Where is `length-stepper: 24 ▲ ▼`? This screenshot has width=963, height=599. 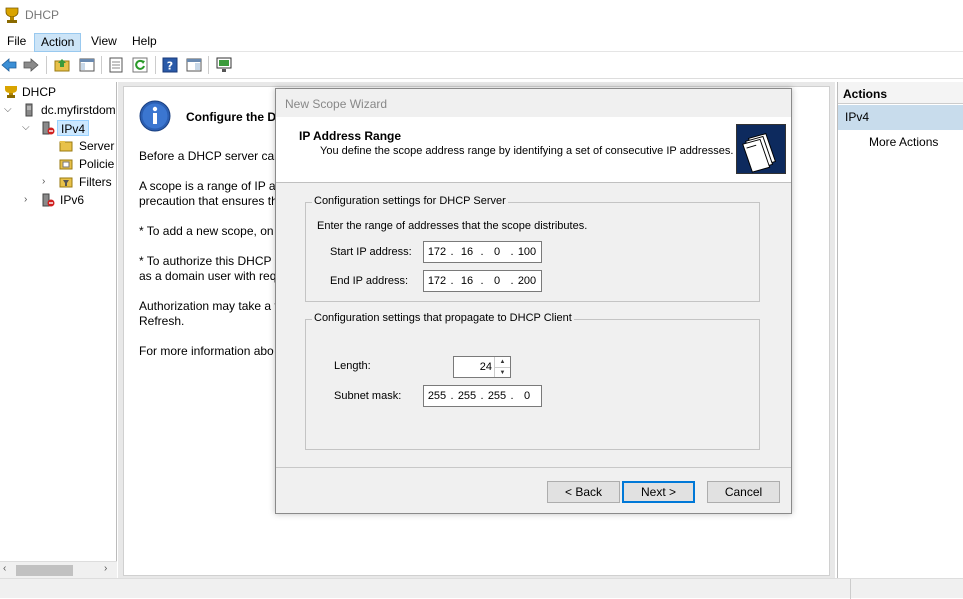
length-stepper: 24 ▲ ▼ is located at coordinates (482, 367).